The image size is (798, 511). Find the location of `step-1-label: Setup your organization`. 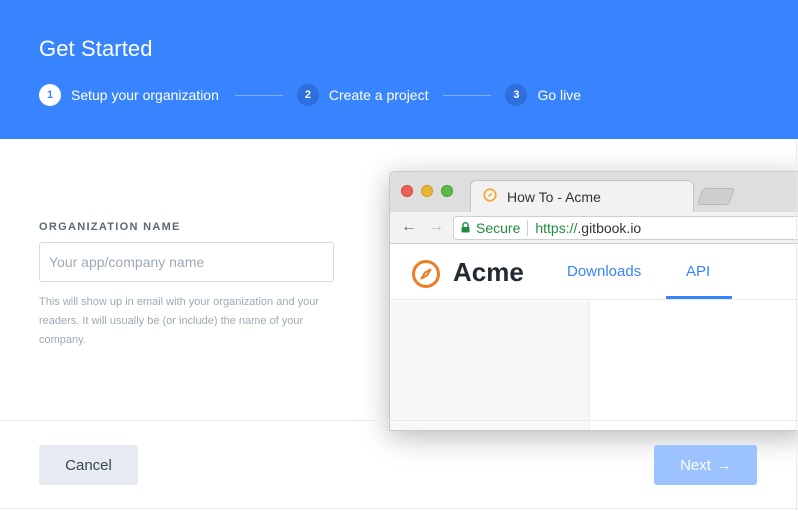

step-1-label: Setup your organization is located at coordinates (145, 95).